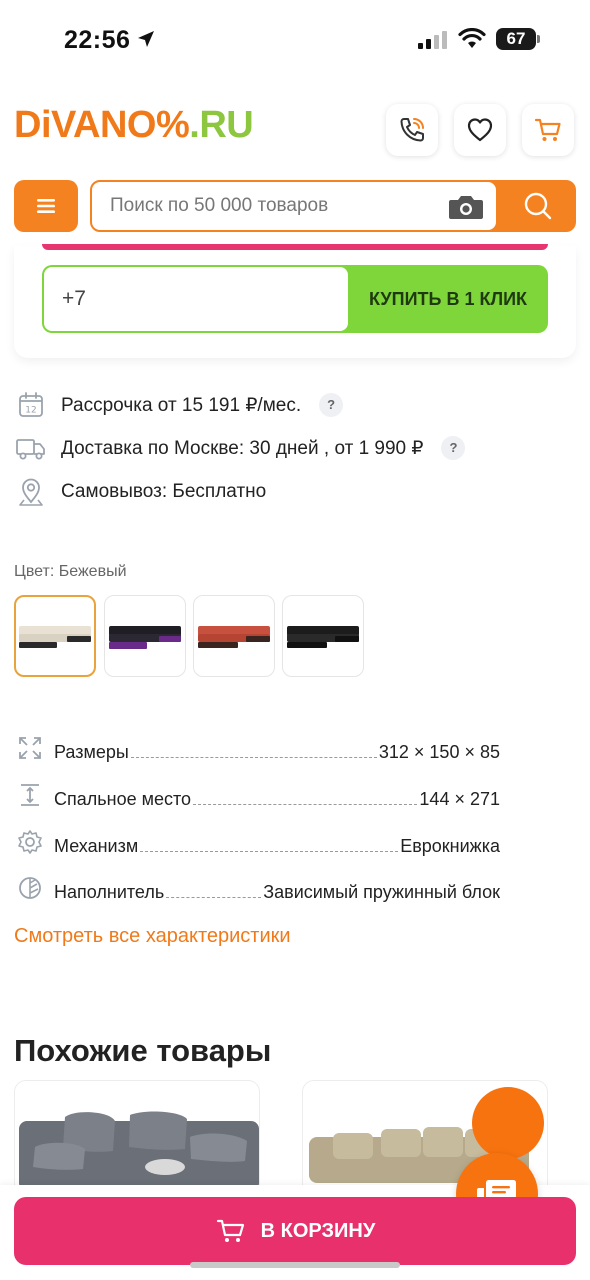  I want to click on home-indicator, so click(295, 1265).